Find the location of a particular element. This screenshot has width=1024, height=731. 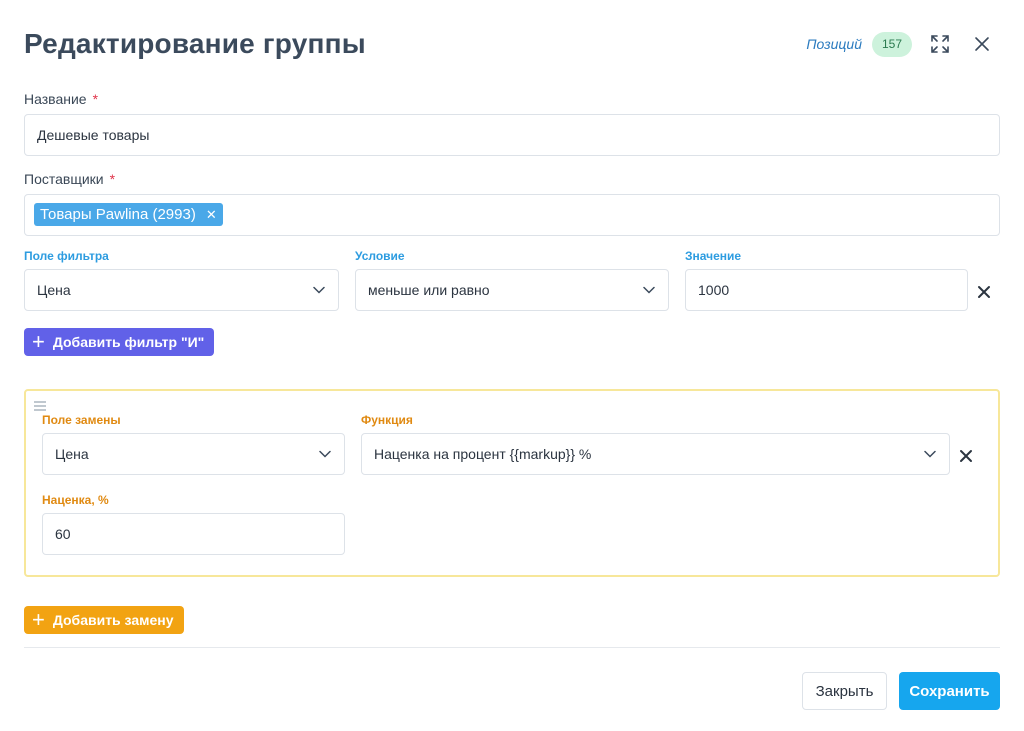

expand-button is located at coordinates (940, 44).